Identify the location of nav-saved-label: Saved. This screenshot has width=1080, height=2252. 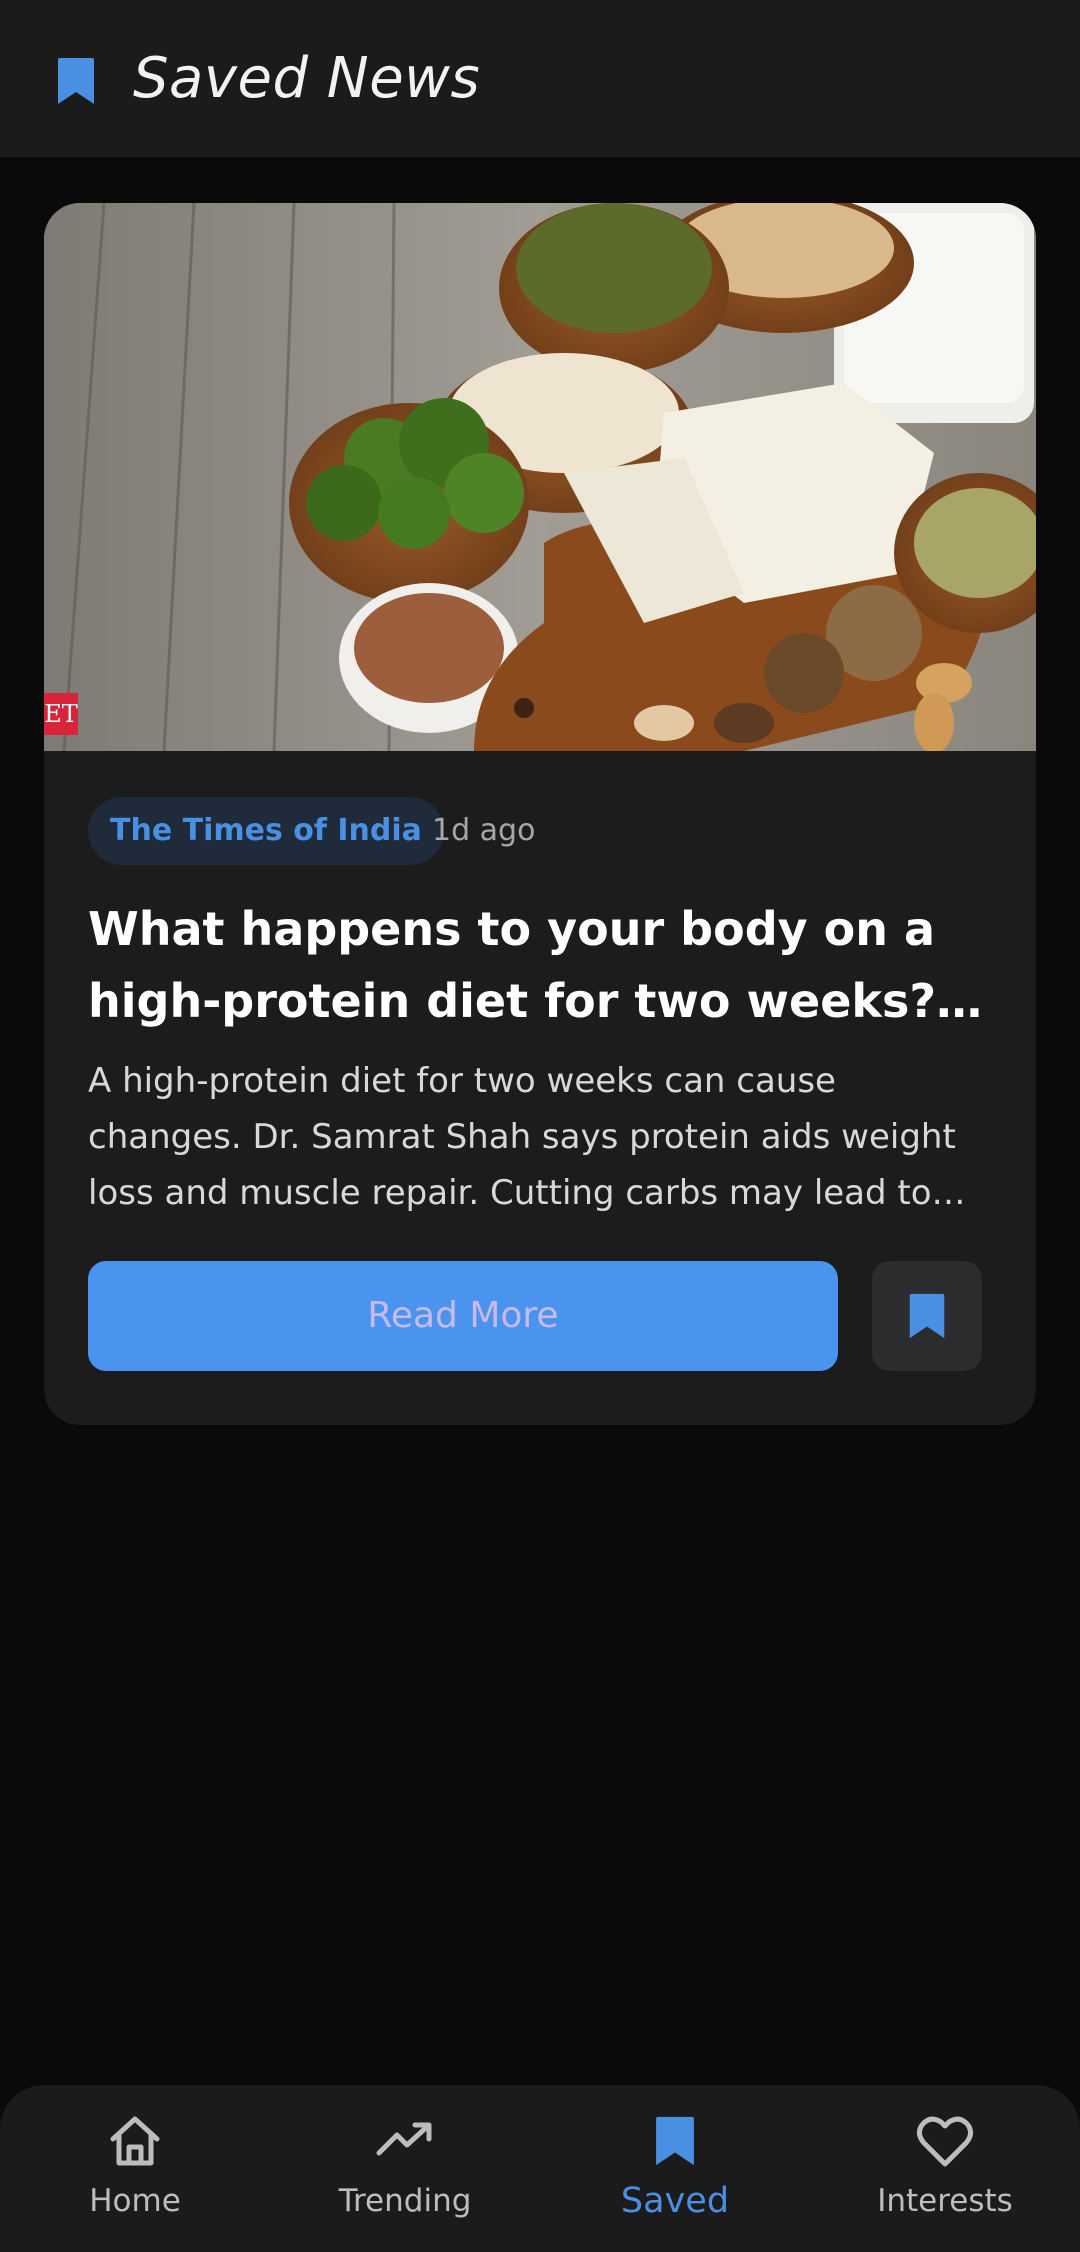
(675, 2201).